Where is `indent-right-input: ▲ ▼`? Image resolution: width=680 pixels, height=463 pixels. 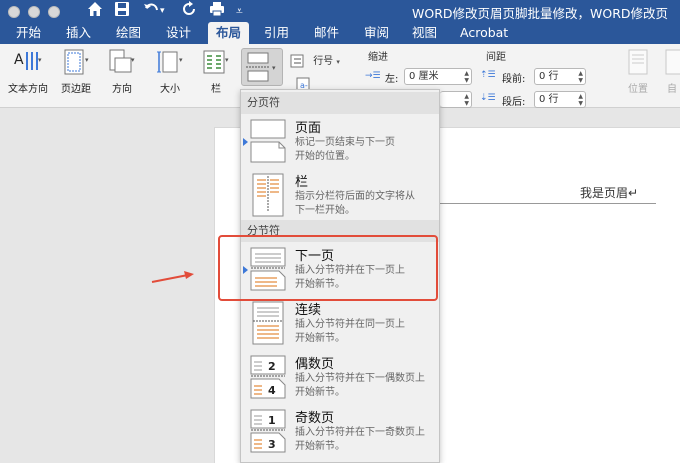 indent-right-input: ▲ ▼ is located at coordinates (456, 99).